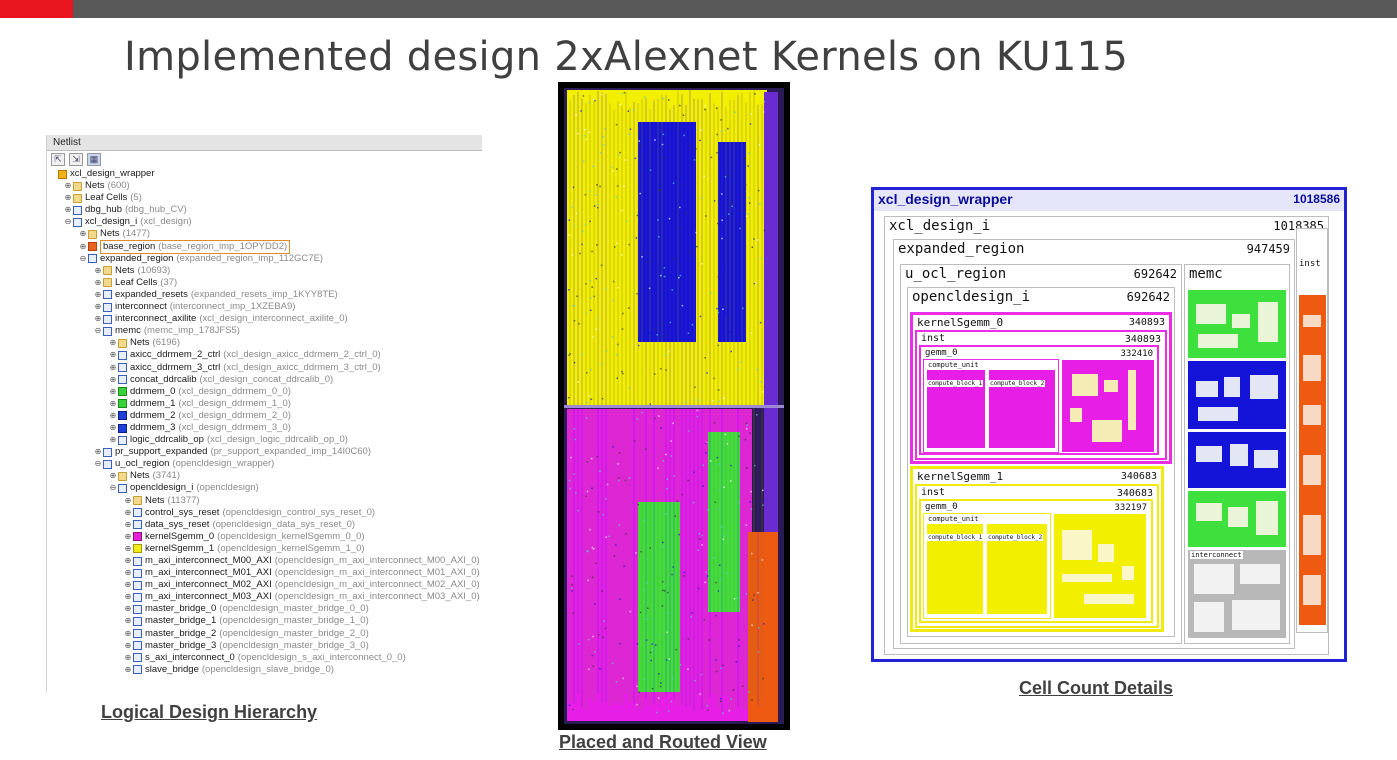  Describe the element at coordinates (76, 159) in the screenshot. I see `expand-all-icon: ⇲` at that location.